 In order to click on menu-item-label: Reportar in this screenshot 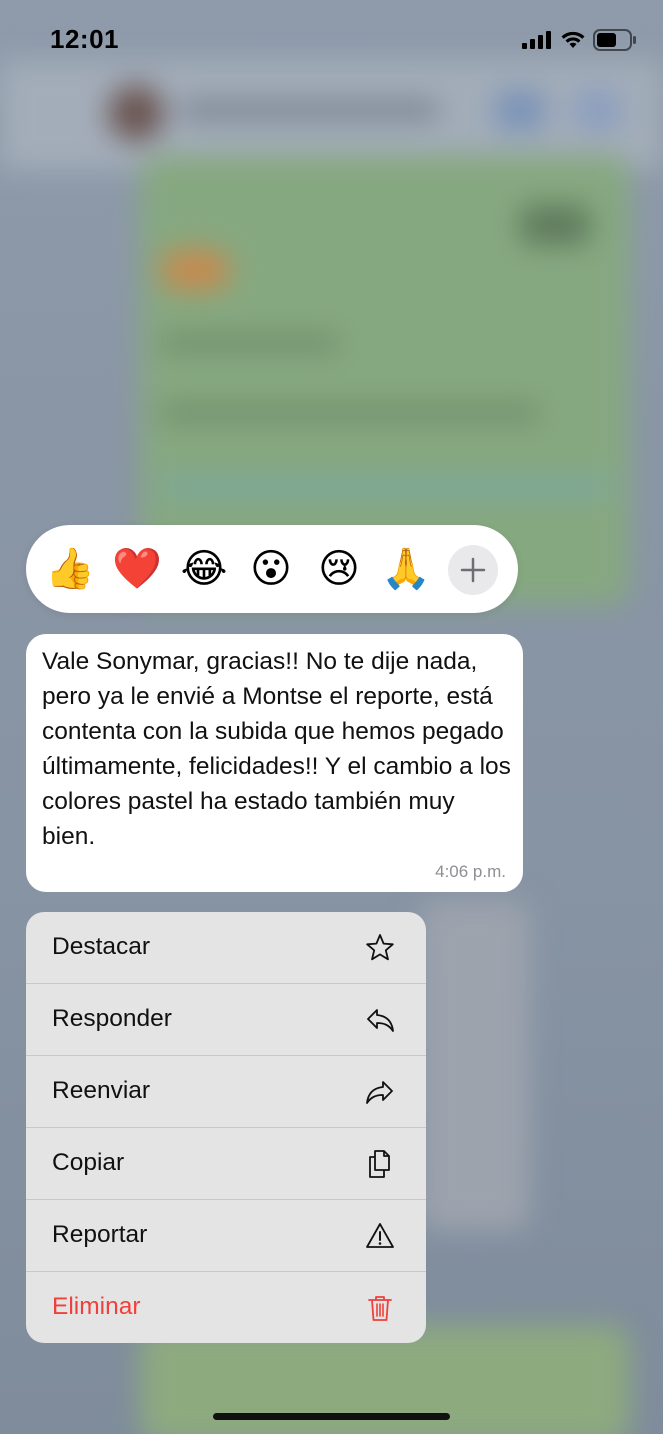, I will do `click(100, 1234)`.